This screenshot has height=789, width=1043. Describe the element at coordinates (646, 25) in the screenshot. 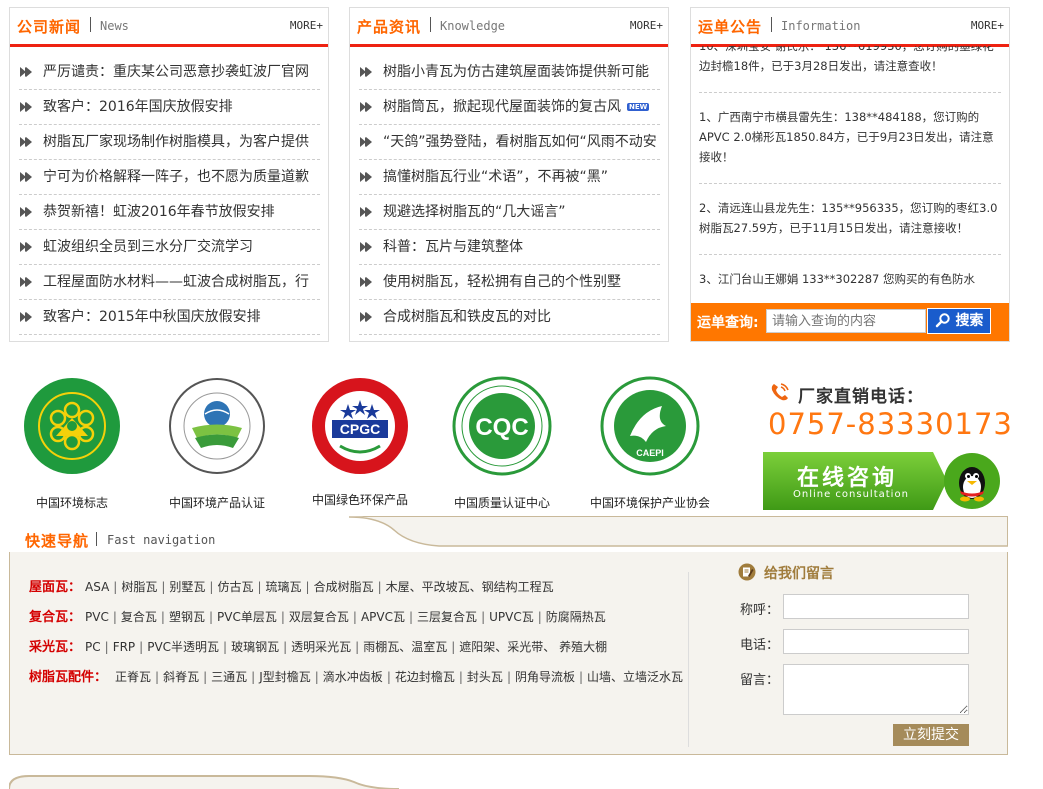

I see `product-news-more-link: MORE+` at that location.